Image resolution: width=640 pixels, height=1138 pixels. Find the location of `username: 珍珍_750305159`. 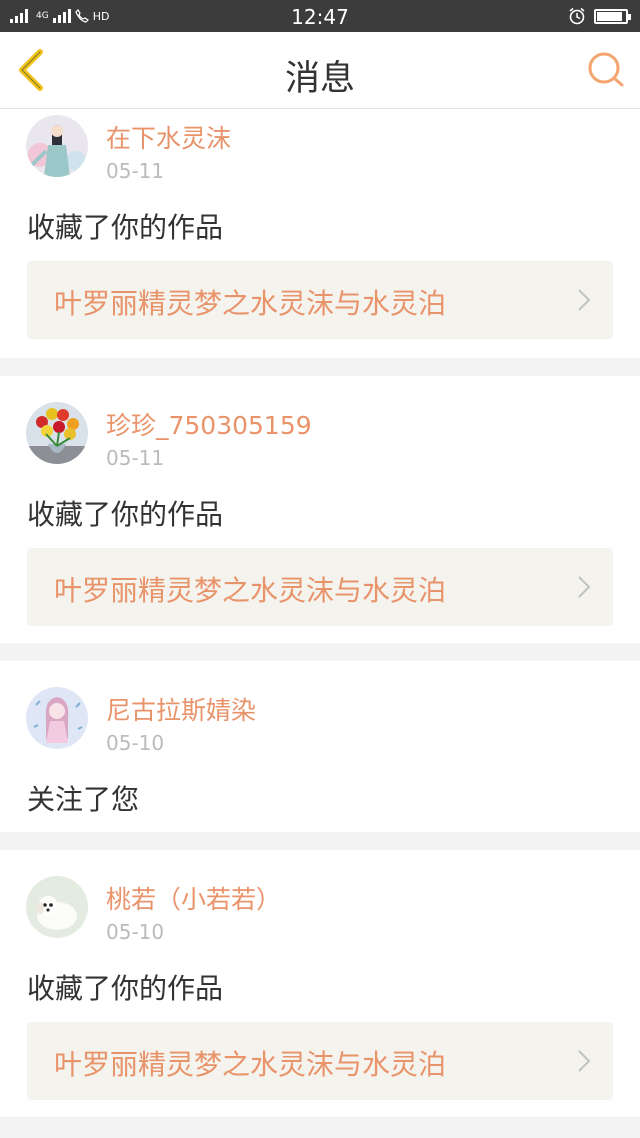

username: 珍珍_750305159 is located at coordinates (209, 424).